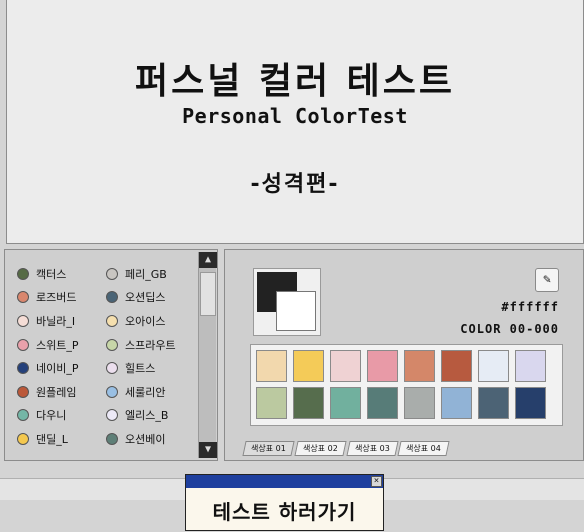 This screenshot has width=584, height=532. I want to click on palette-item-label: 오아이스, so click(145, 321).